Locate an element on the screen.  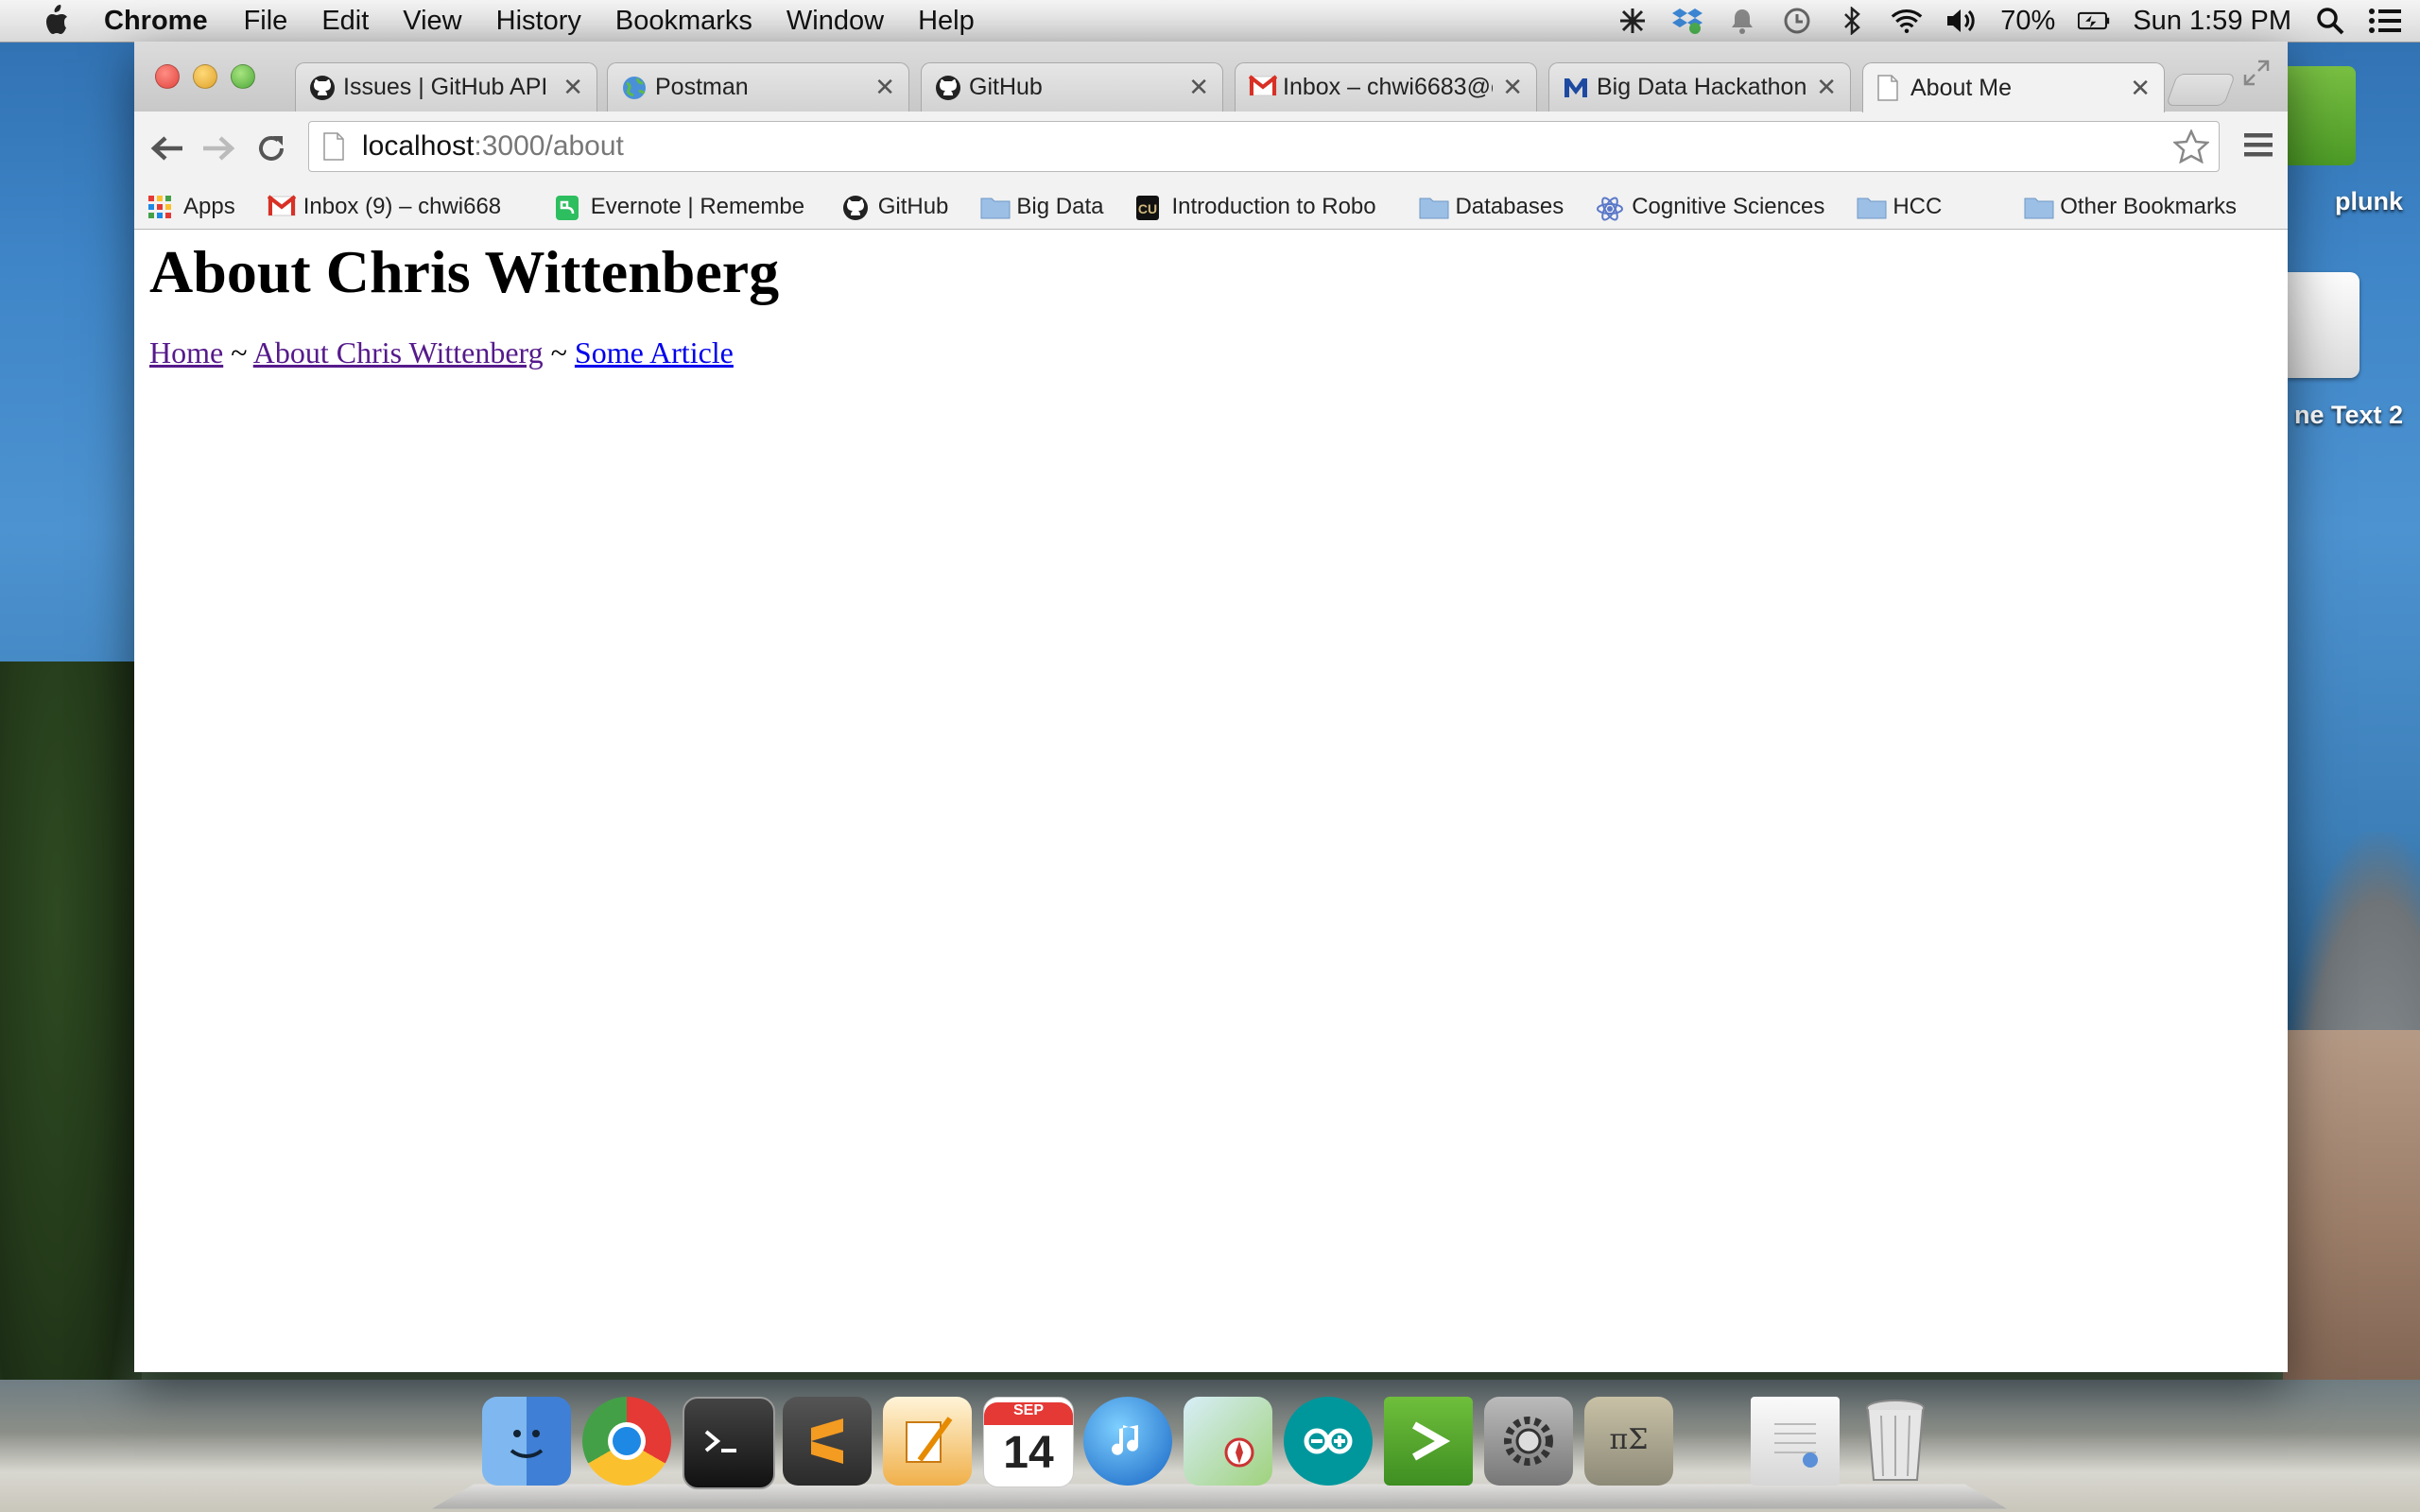
bookmark-intro-robotics: CU Introduction to Robo is located at coordinates (1261, 207).